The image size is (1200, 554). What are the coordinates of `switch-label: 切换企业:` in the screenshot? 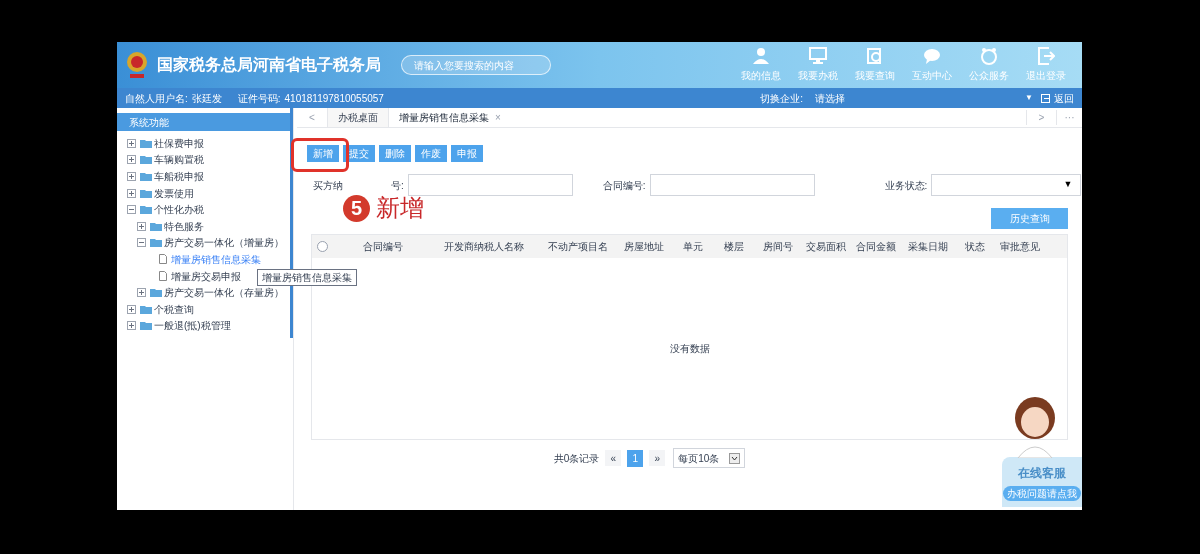 It's located at (782, 98).